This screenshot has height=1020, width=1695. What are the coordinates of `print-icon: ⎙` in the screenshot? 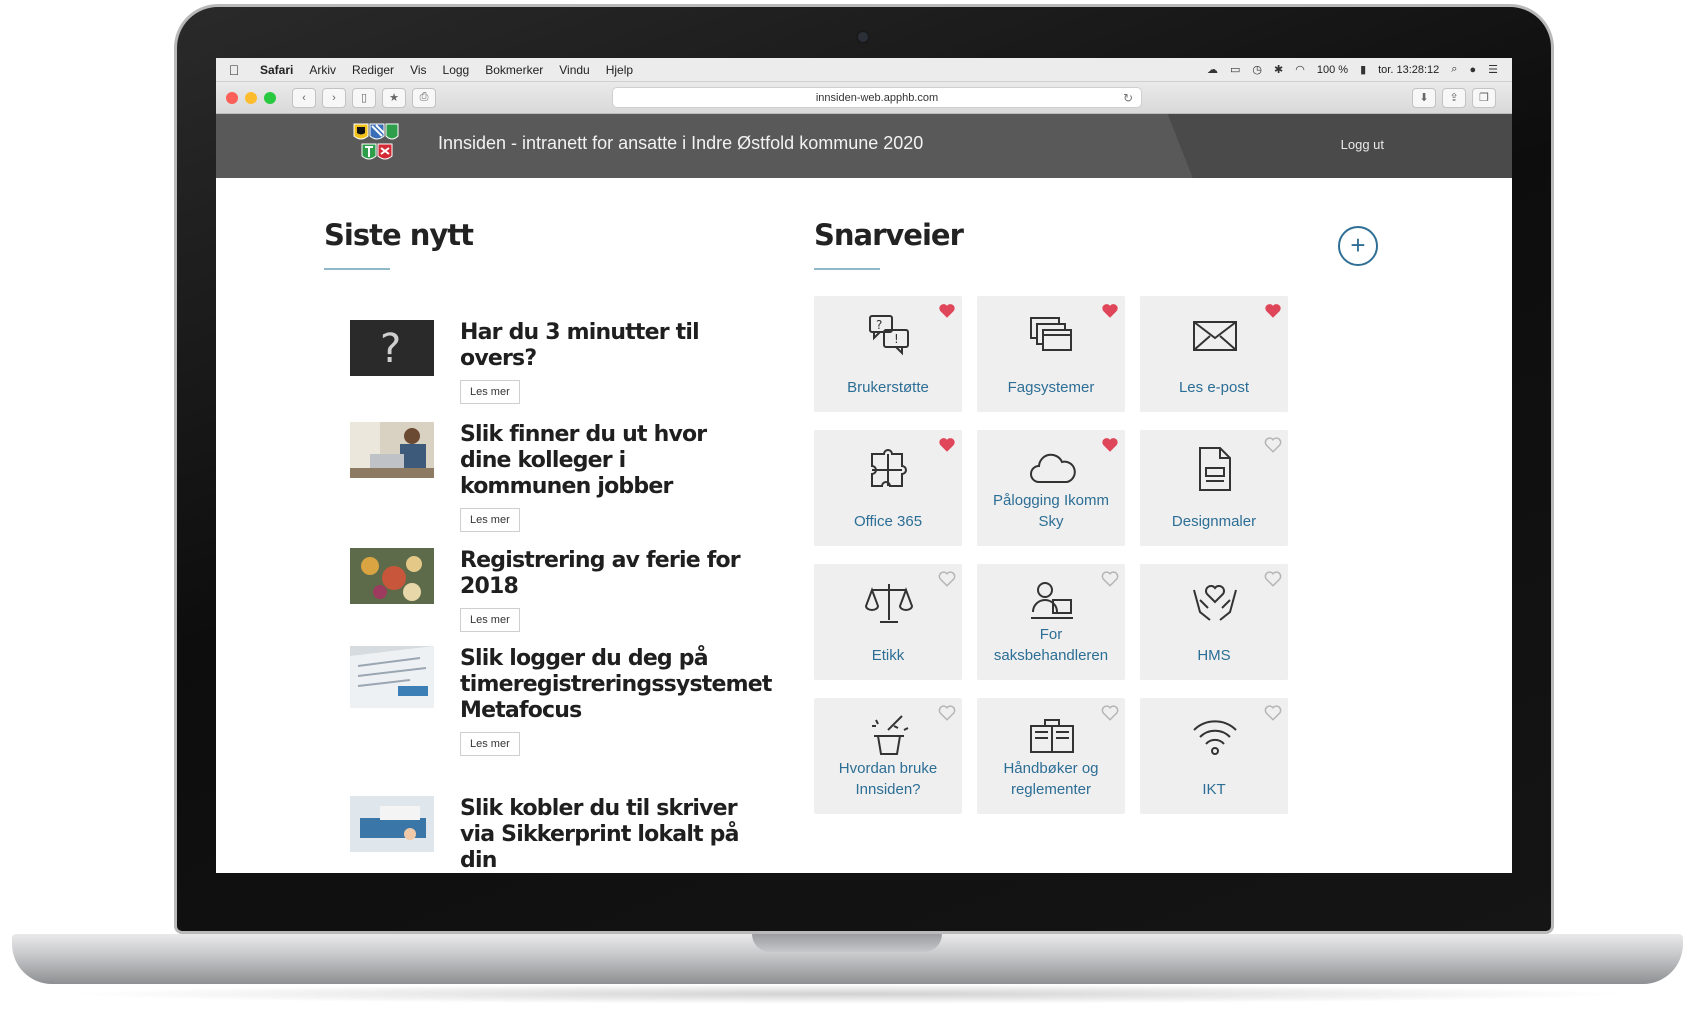 It's located at (424, 97).